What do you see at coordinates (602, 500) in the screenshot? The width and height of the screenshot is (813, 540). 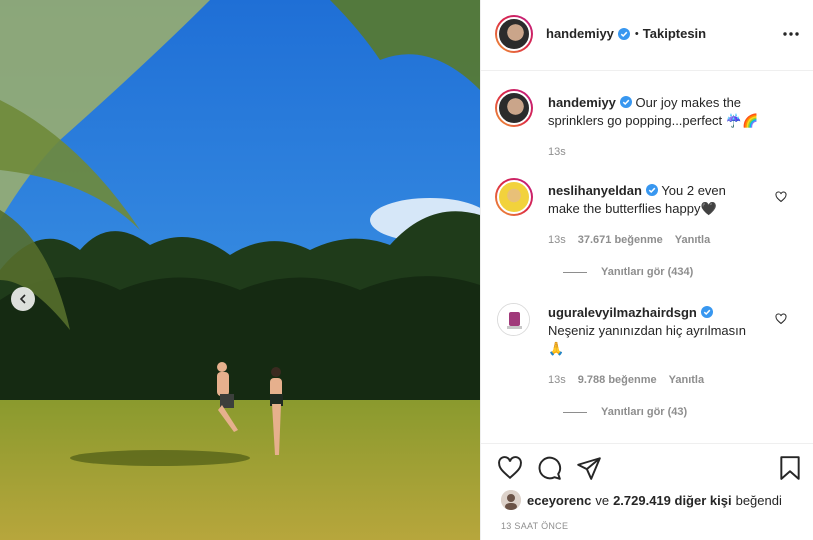 I see `likes-connector: ve` at bounding box center [602, 500].